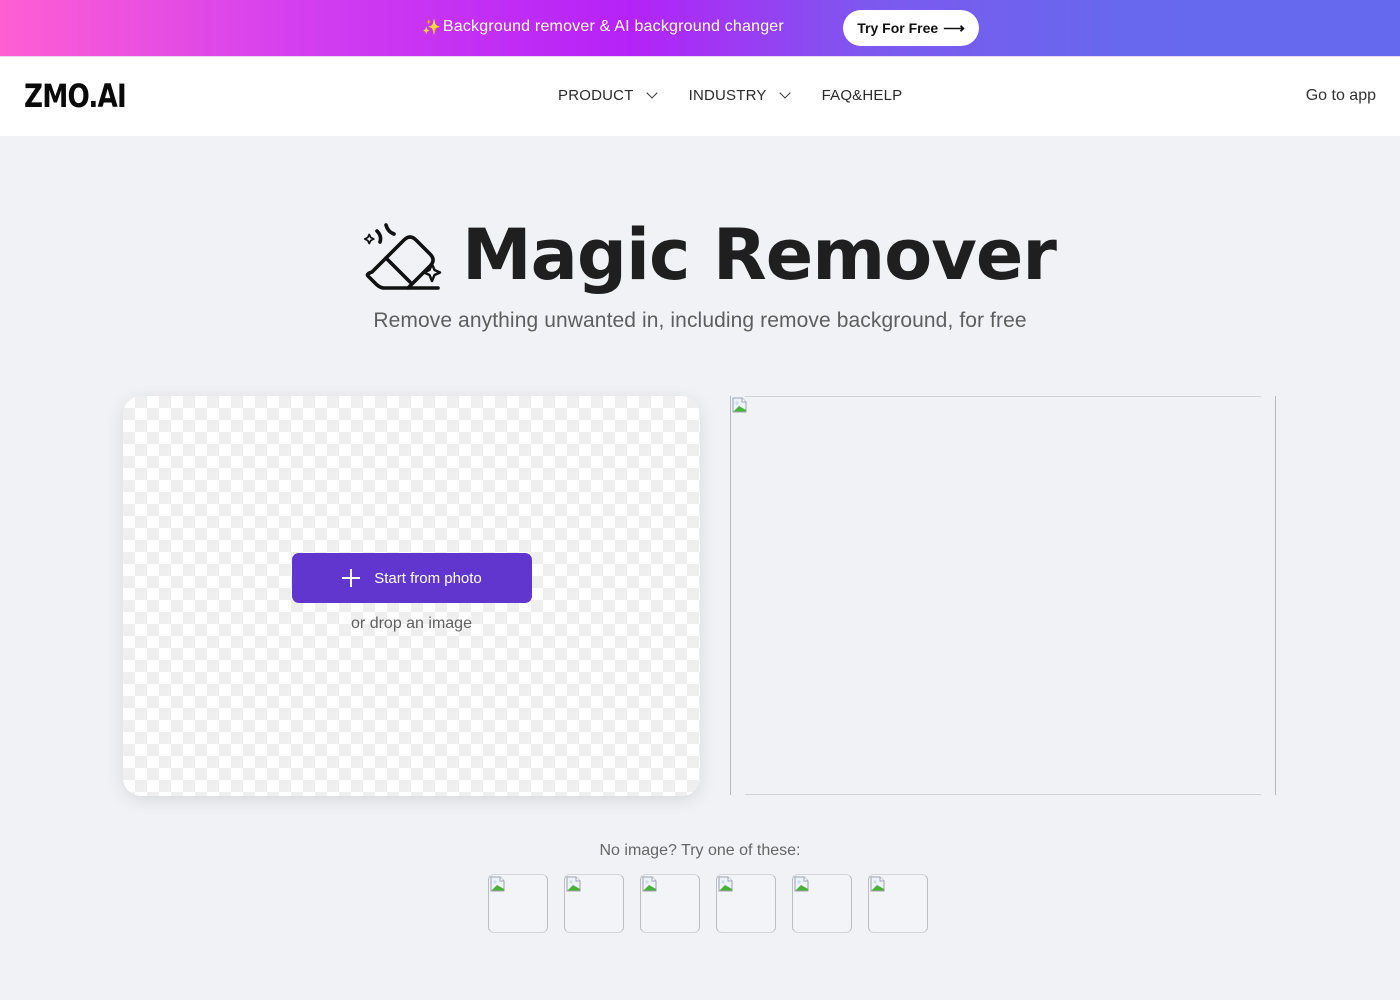 The image size is (1400, 1000). I want to click on try-for-free-button: Try For Free ⟶, so click(911, 28).